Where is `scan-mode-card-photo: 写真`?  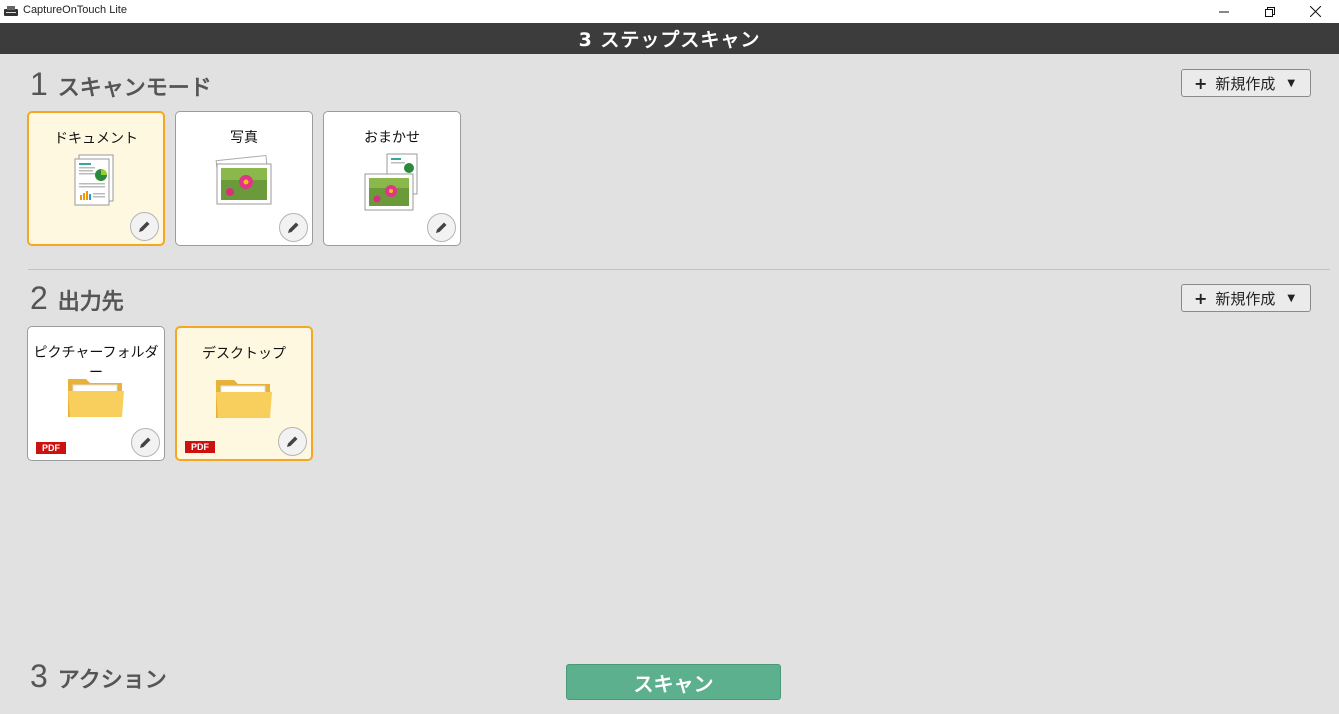
scan-mode-card-photo: 写真 is located at coordinates (244, 178).